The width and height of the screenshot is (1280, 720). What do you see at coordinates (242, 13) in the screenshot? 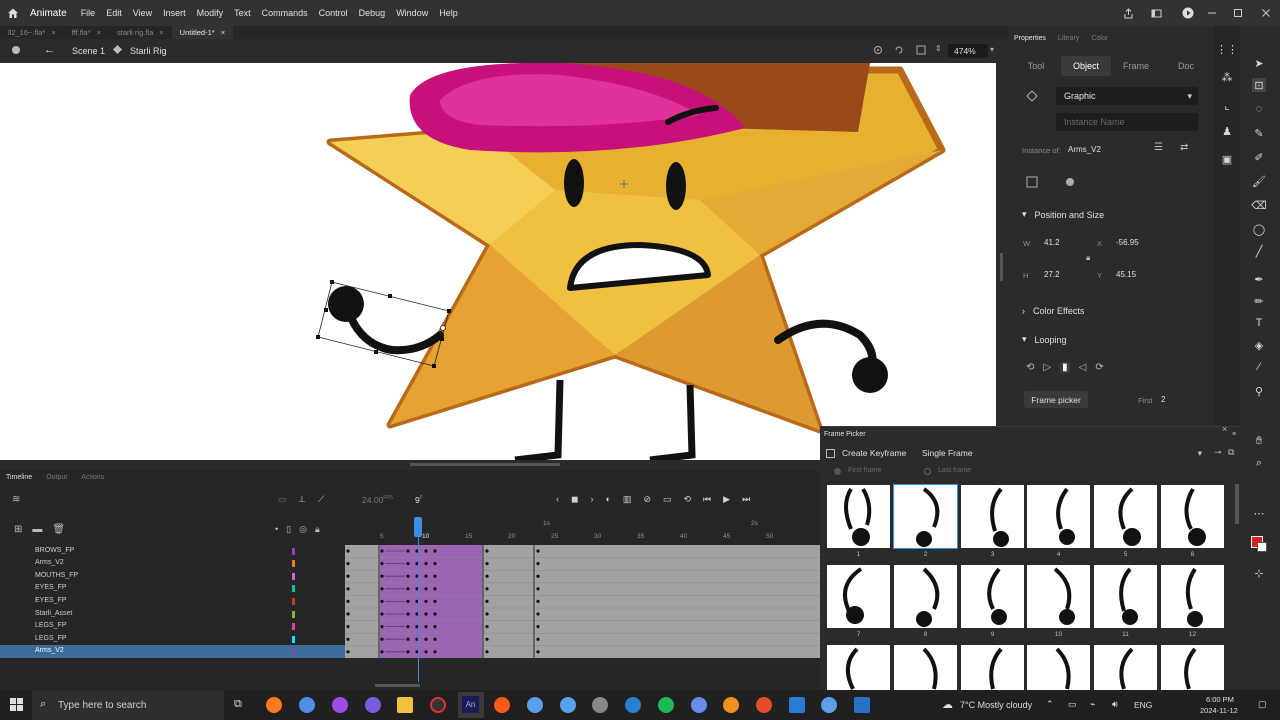
I see `menu-text: Text` at bounding box center [242, 13].